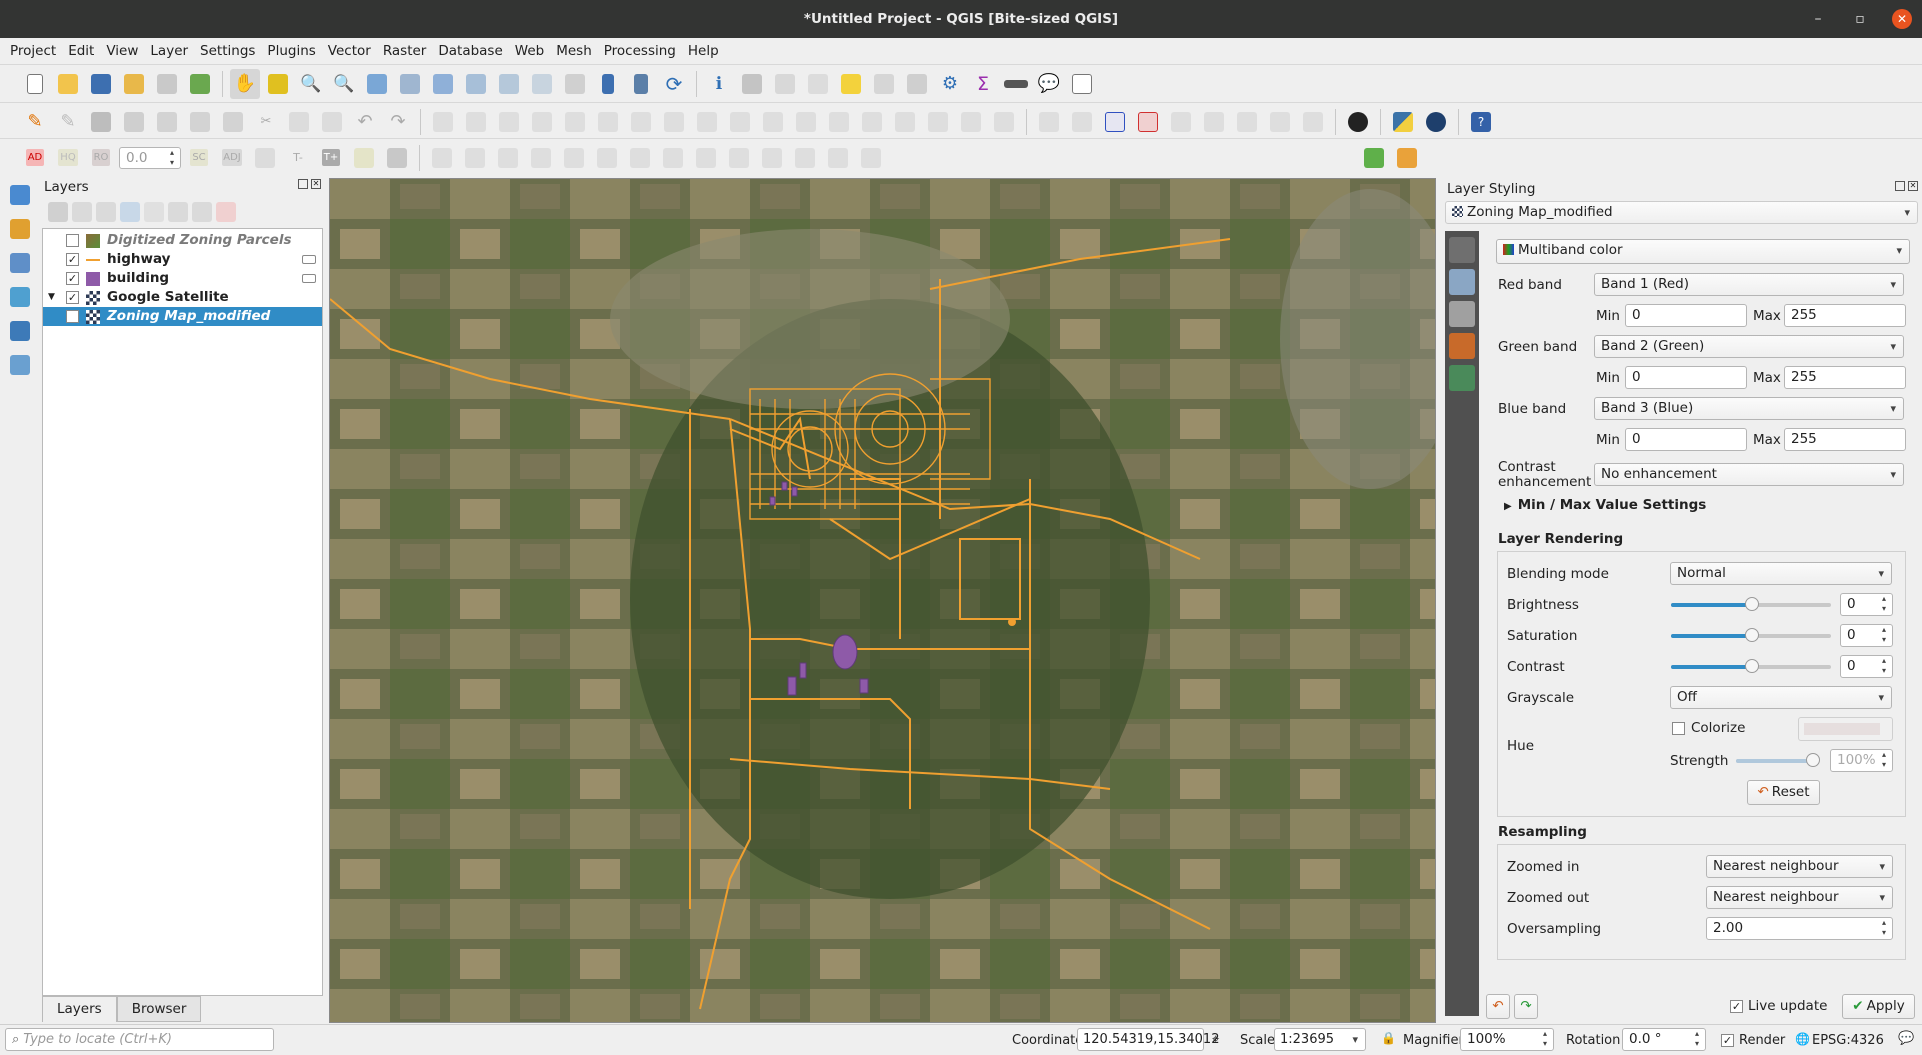  What do you see at coordinates (1247, 122) in the screenshot?
I see `label-tool-5-icon` at bounding box center [1247, 122].